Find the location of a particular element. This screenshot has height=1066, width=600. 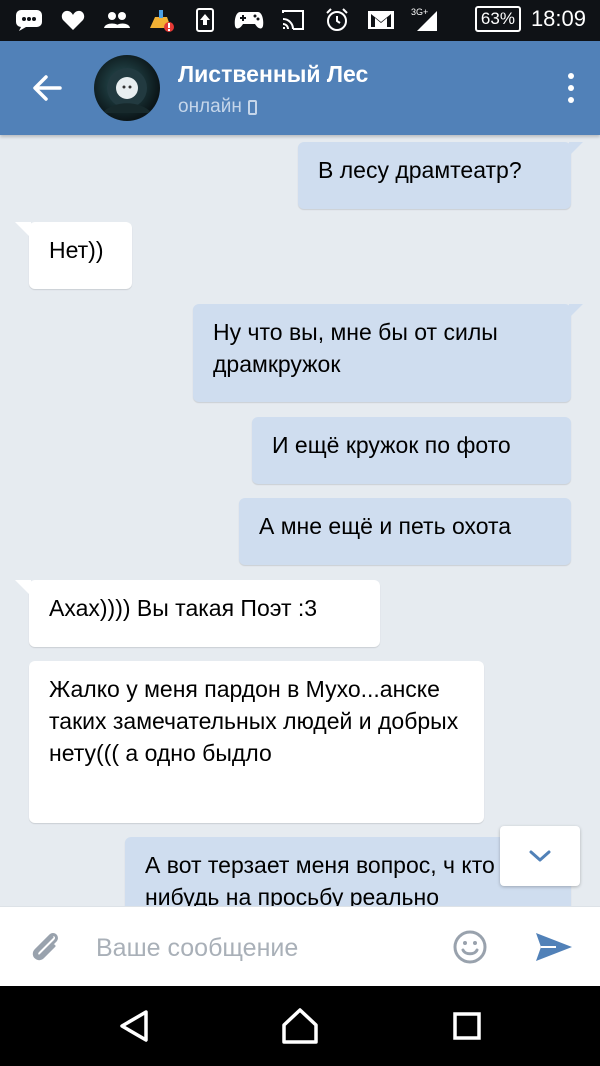

message-text: И ещё кружок по фото is located at coordinates (391, 445).